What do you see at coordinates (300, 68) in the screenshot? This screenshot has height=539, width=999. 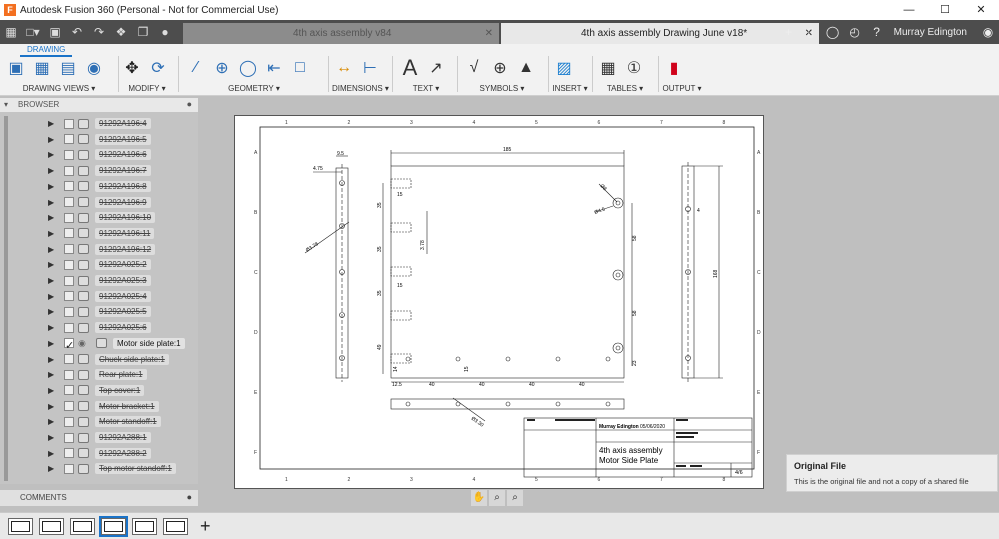 I see `sketch-icon: □` at bounding box center [300, 68].